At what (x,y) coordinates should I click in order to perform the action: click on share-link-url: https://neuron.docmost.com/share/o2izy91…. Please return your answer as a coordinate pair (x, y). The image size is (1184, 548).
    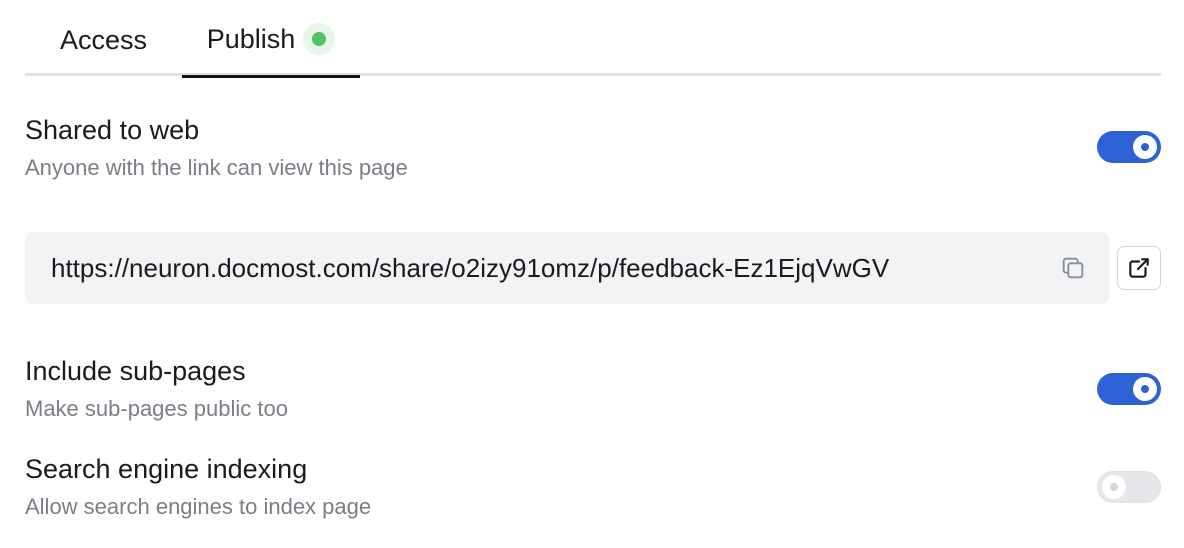
    Looking at the image, I should click on (470, 268).